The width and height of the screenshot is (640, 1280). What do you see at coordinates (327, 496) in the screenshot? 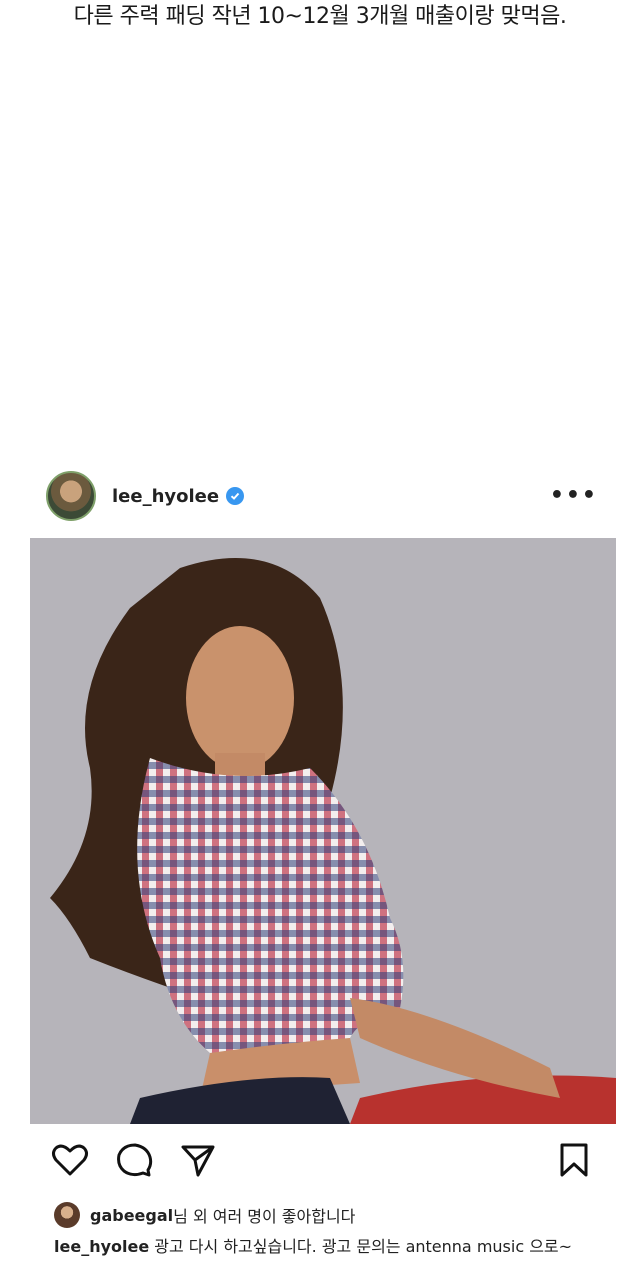
I see `post-header: lee_hyolee •••` at bounding box center [327, 496].